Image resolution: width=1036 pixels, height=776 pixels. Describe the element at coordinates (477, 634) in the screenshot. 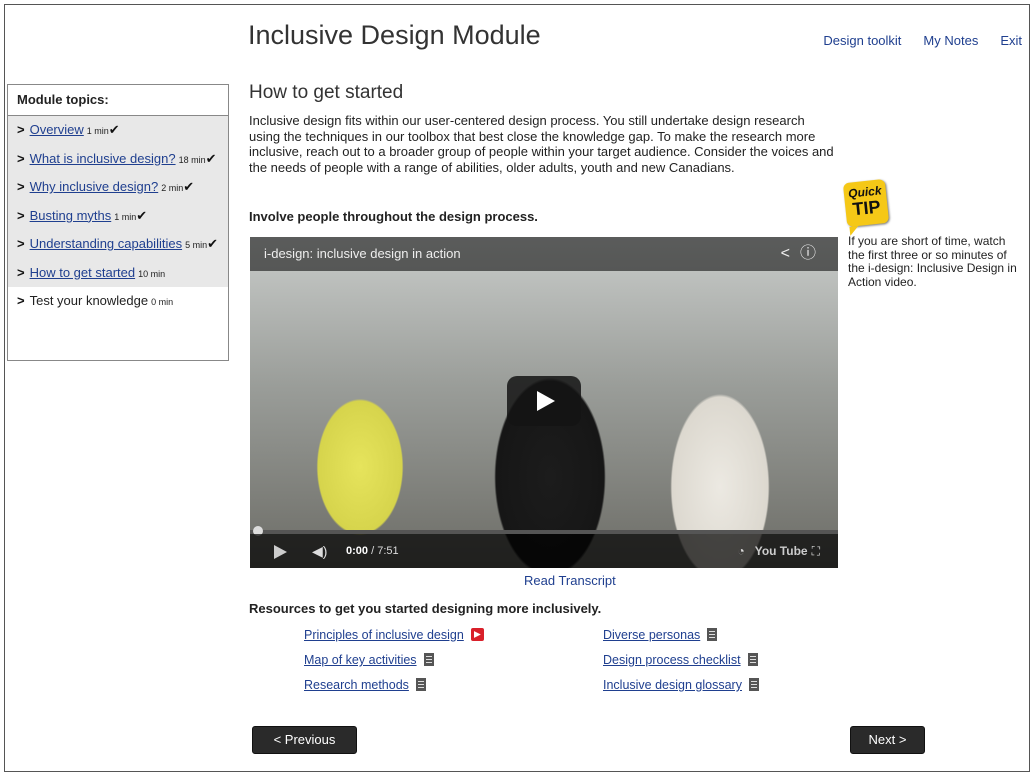

I see `pdf-icon` at that location.